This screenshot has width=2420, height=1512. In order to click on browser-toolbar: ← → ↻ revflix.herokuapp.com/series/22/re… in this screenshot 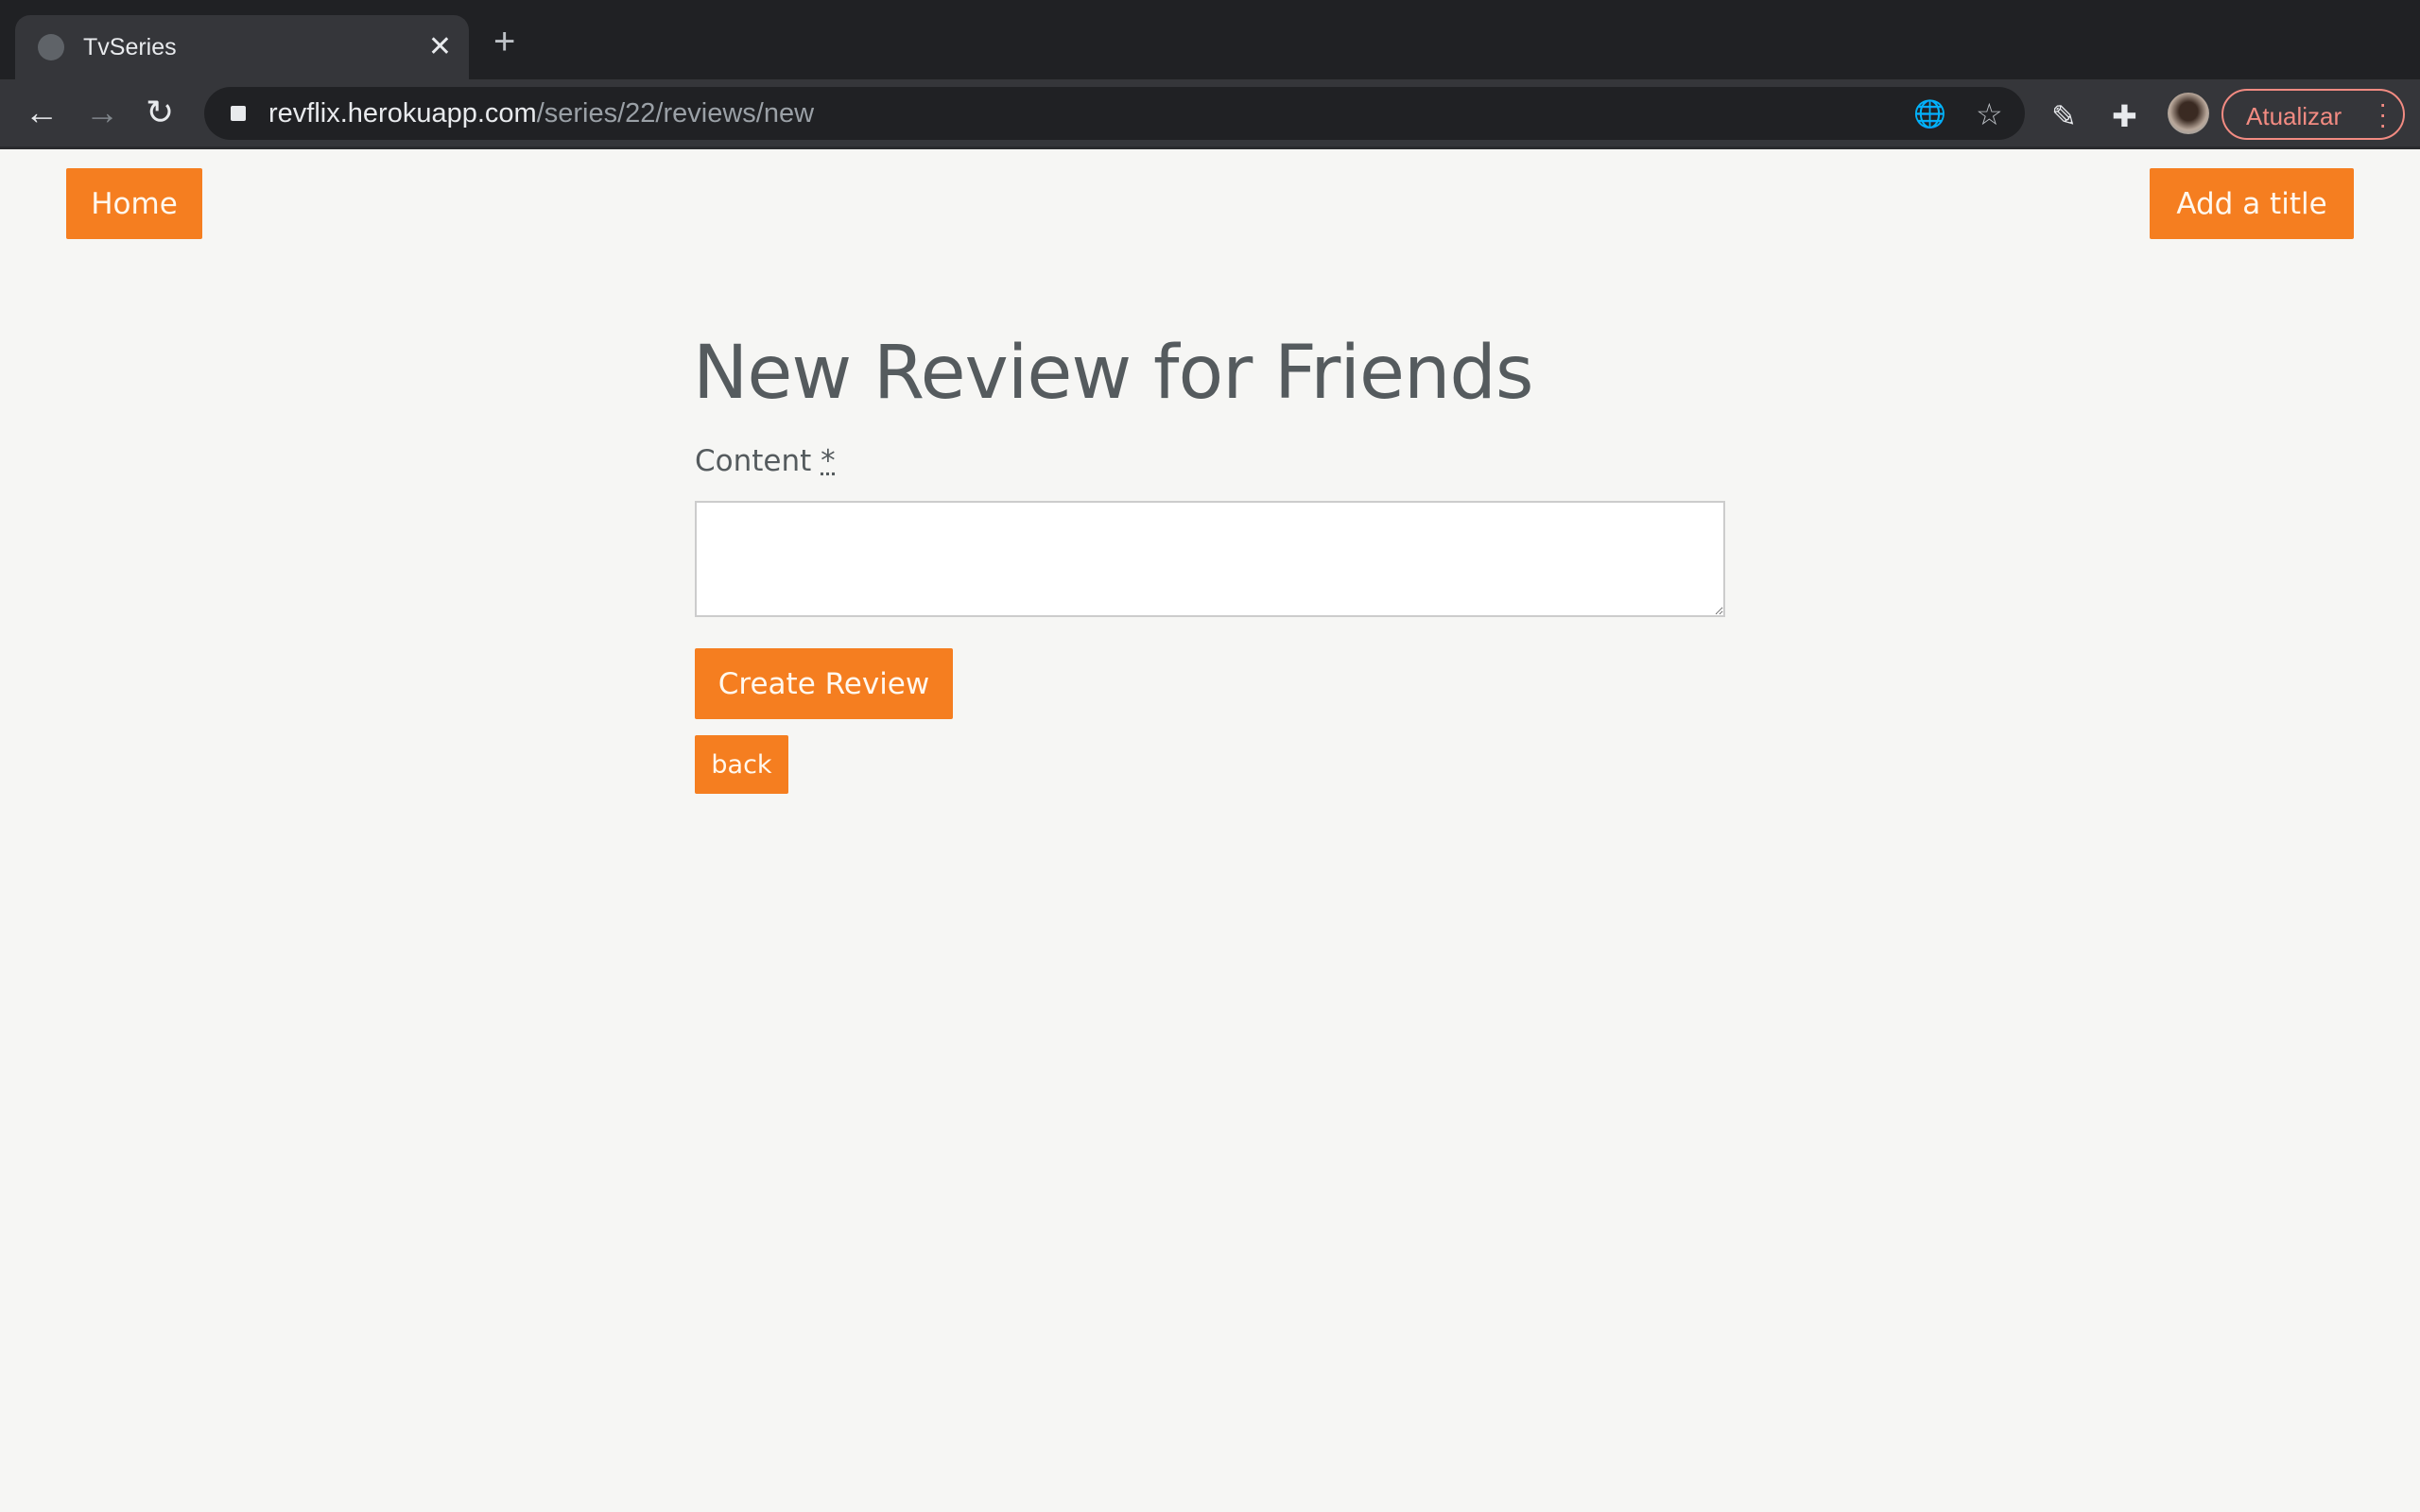, I will do `click(1210, 114)`.